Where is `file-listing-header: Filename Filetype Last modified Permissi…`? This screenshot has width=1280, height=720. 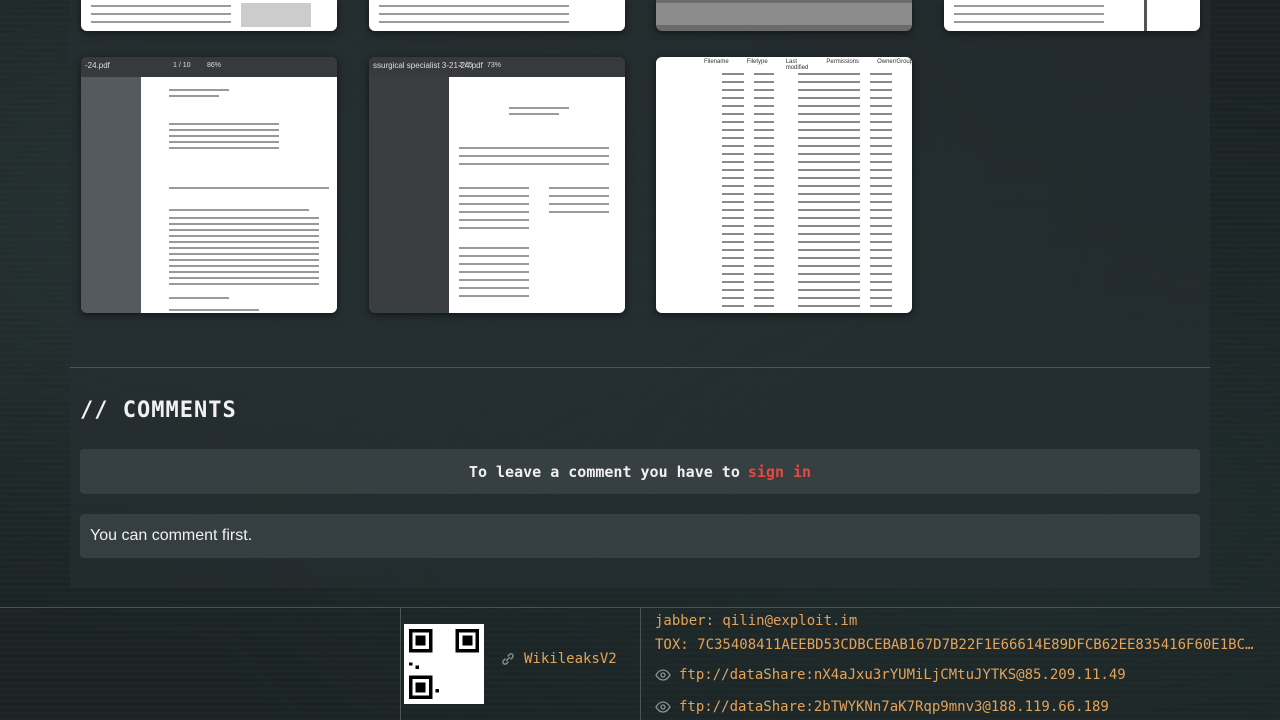 file-listing-header: Filename Filetype Last modified Permissi… is located at coordinates (808, 65).